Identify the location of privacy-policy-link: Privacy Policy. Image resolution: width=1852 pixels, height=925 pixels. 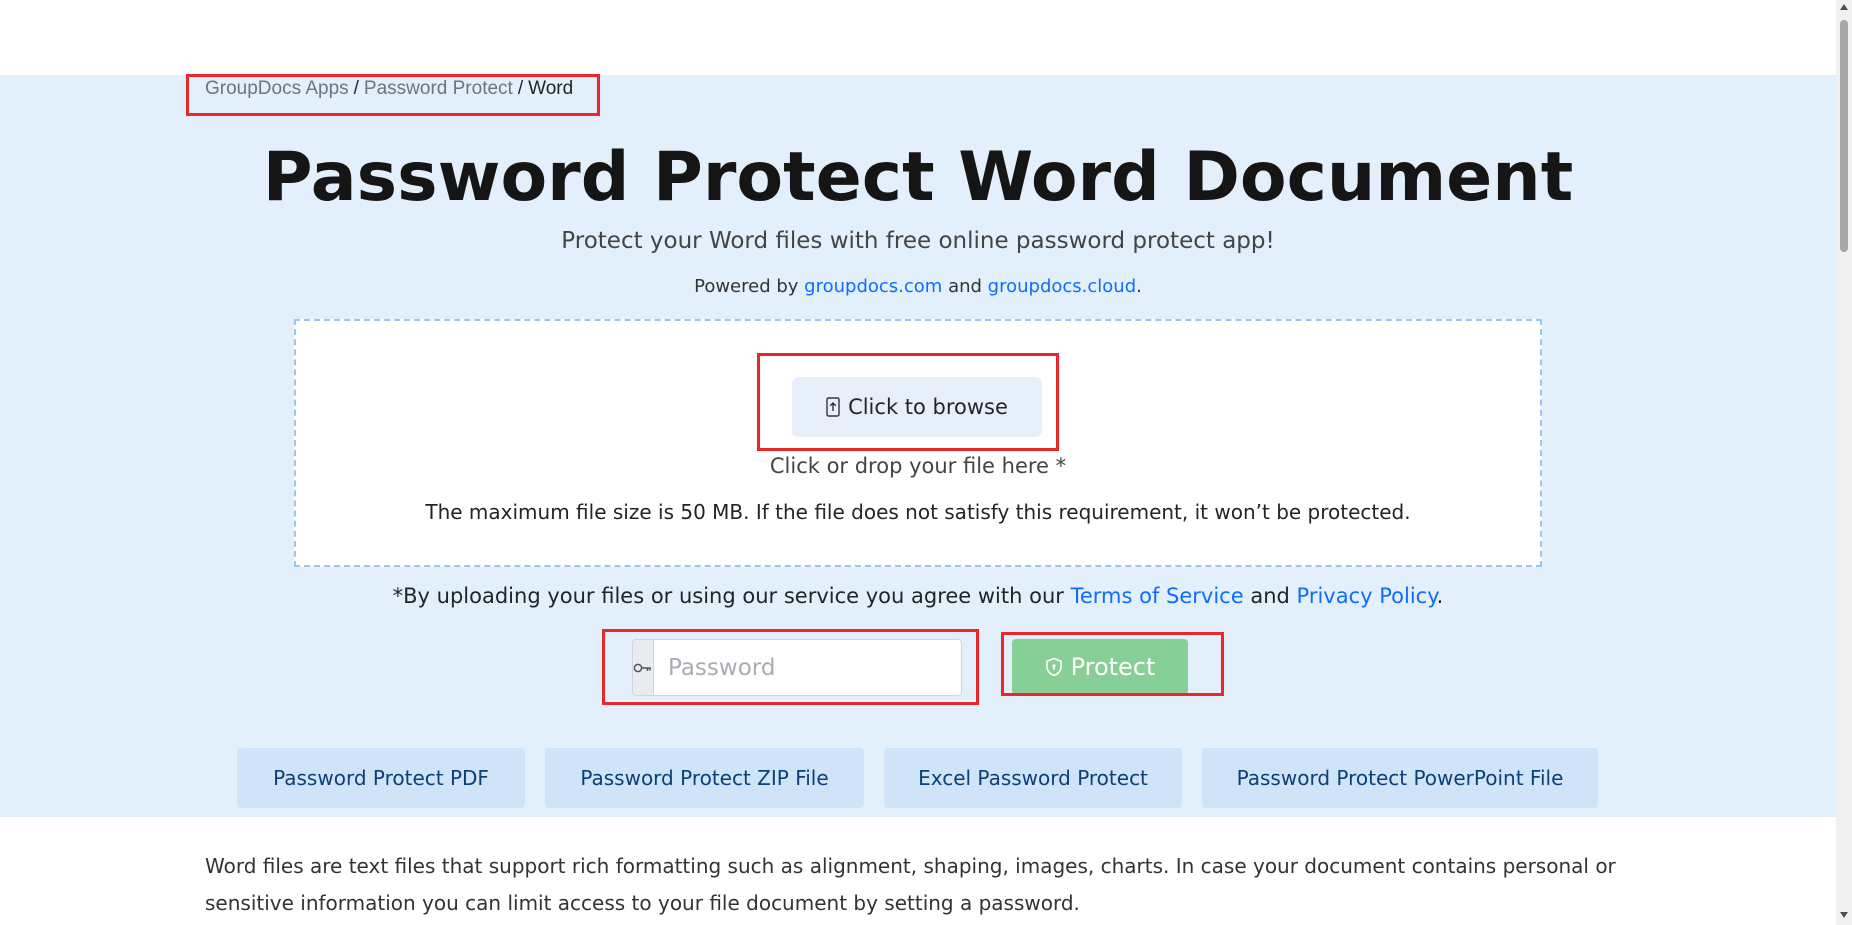
(1367, 596).